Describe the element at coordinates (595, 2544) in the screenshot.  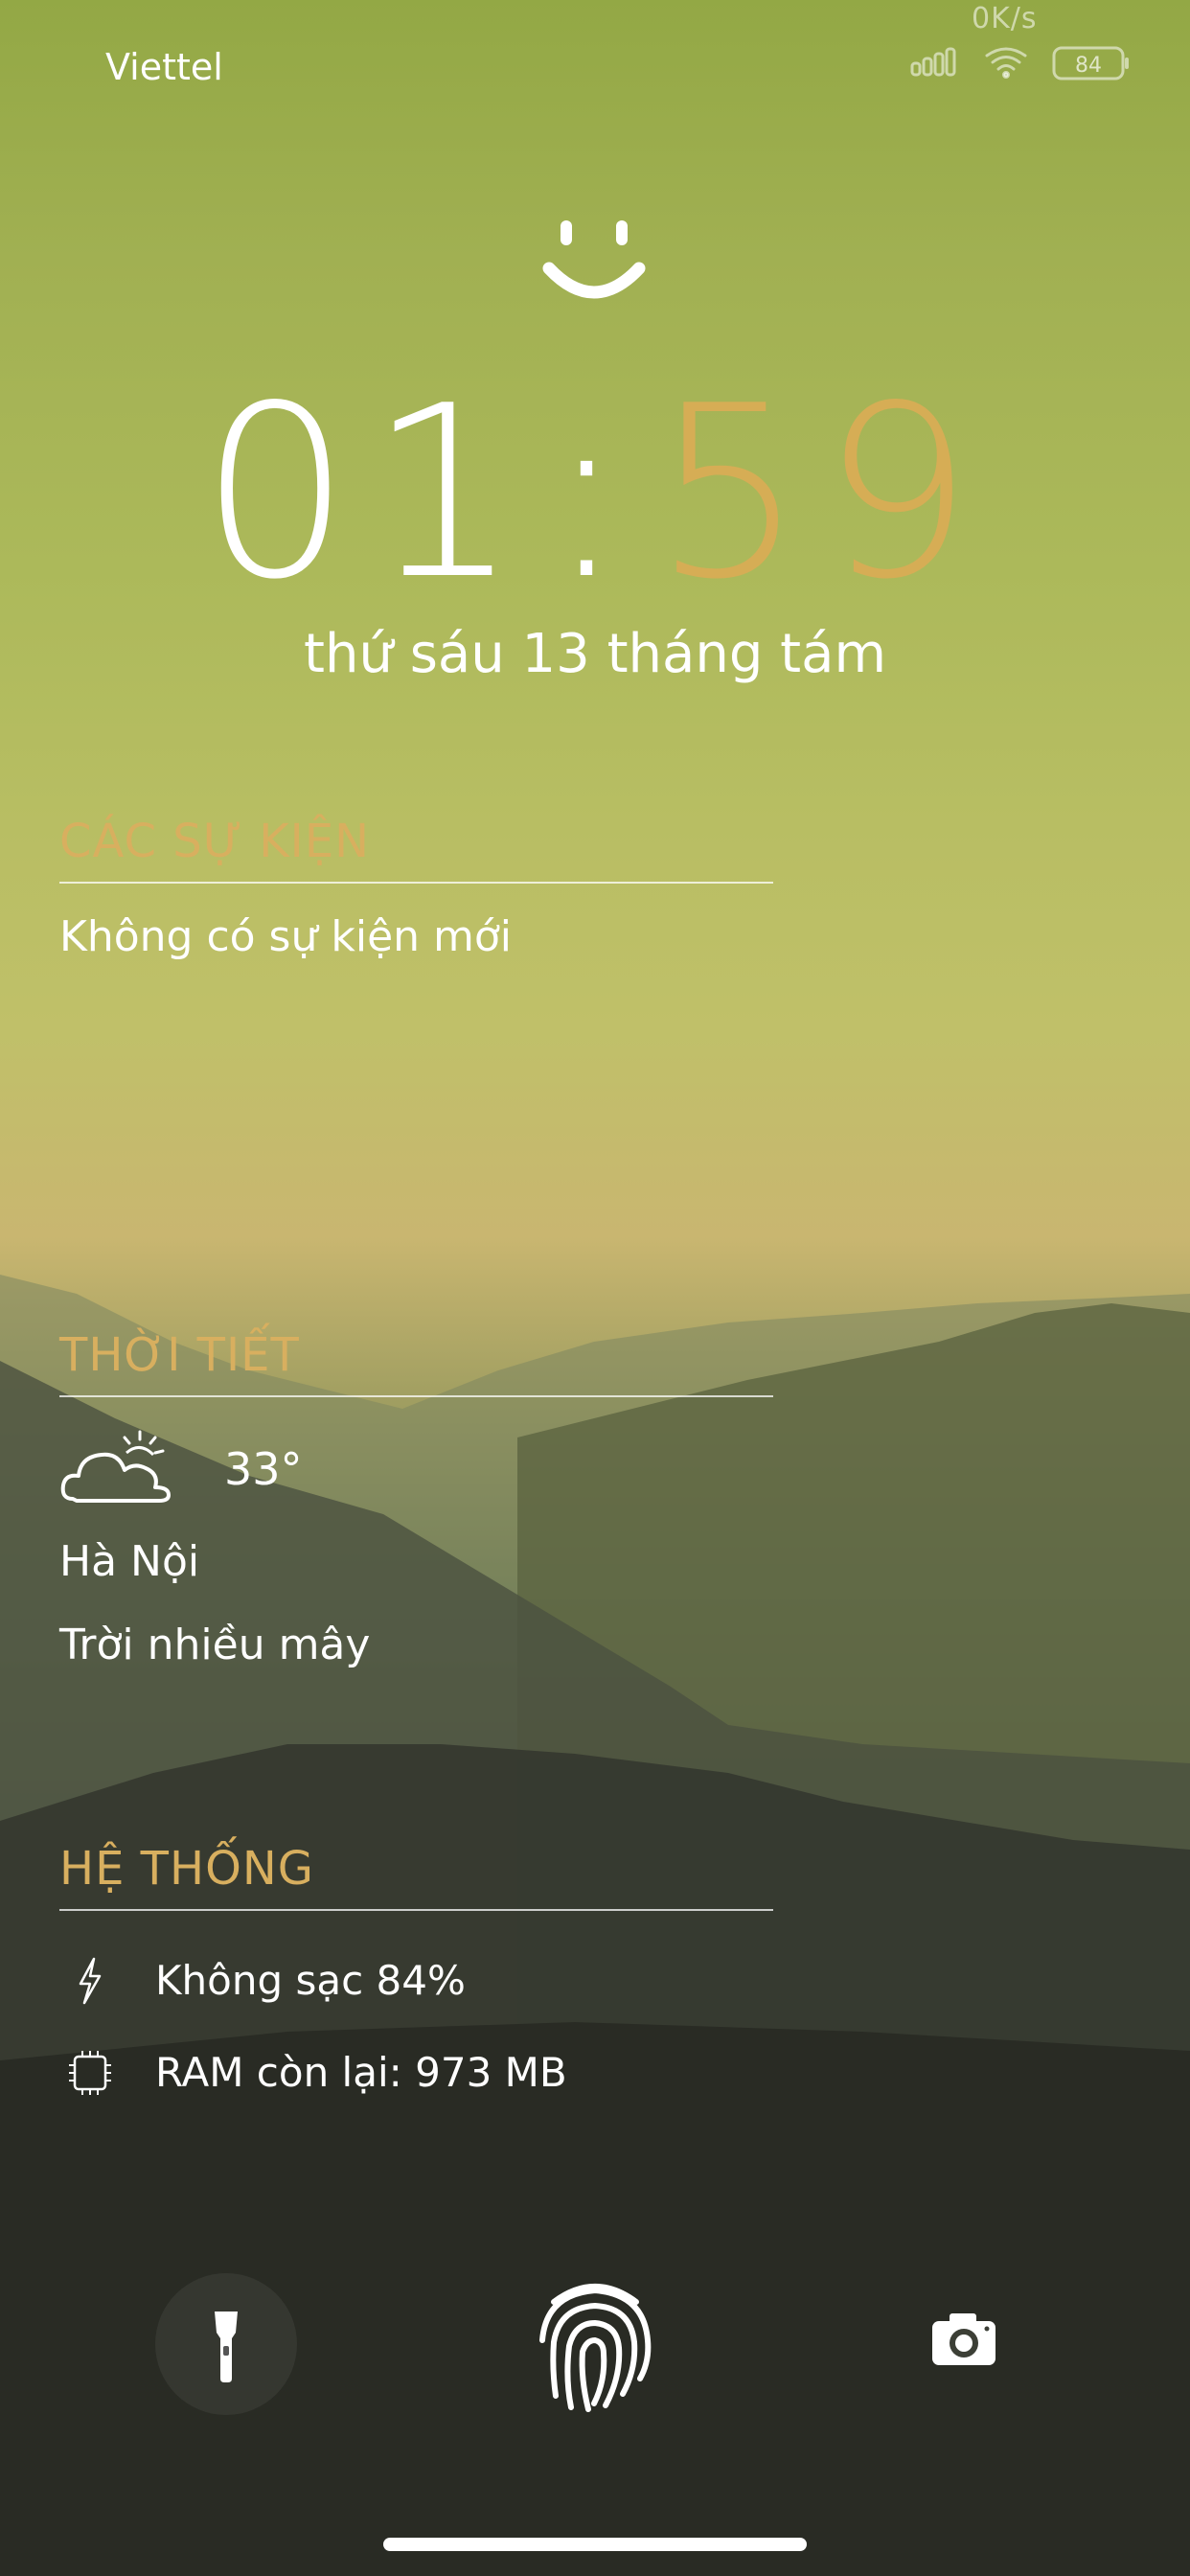
I see `home-indicator` at that location.